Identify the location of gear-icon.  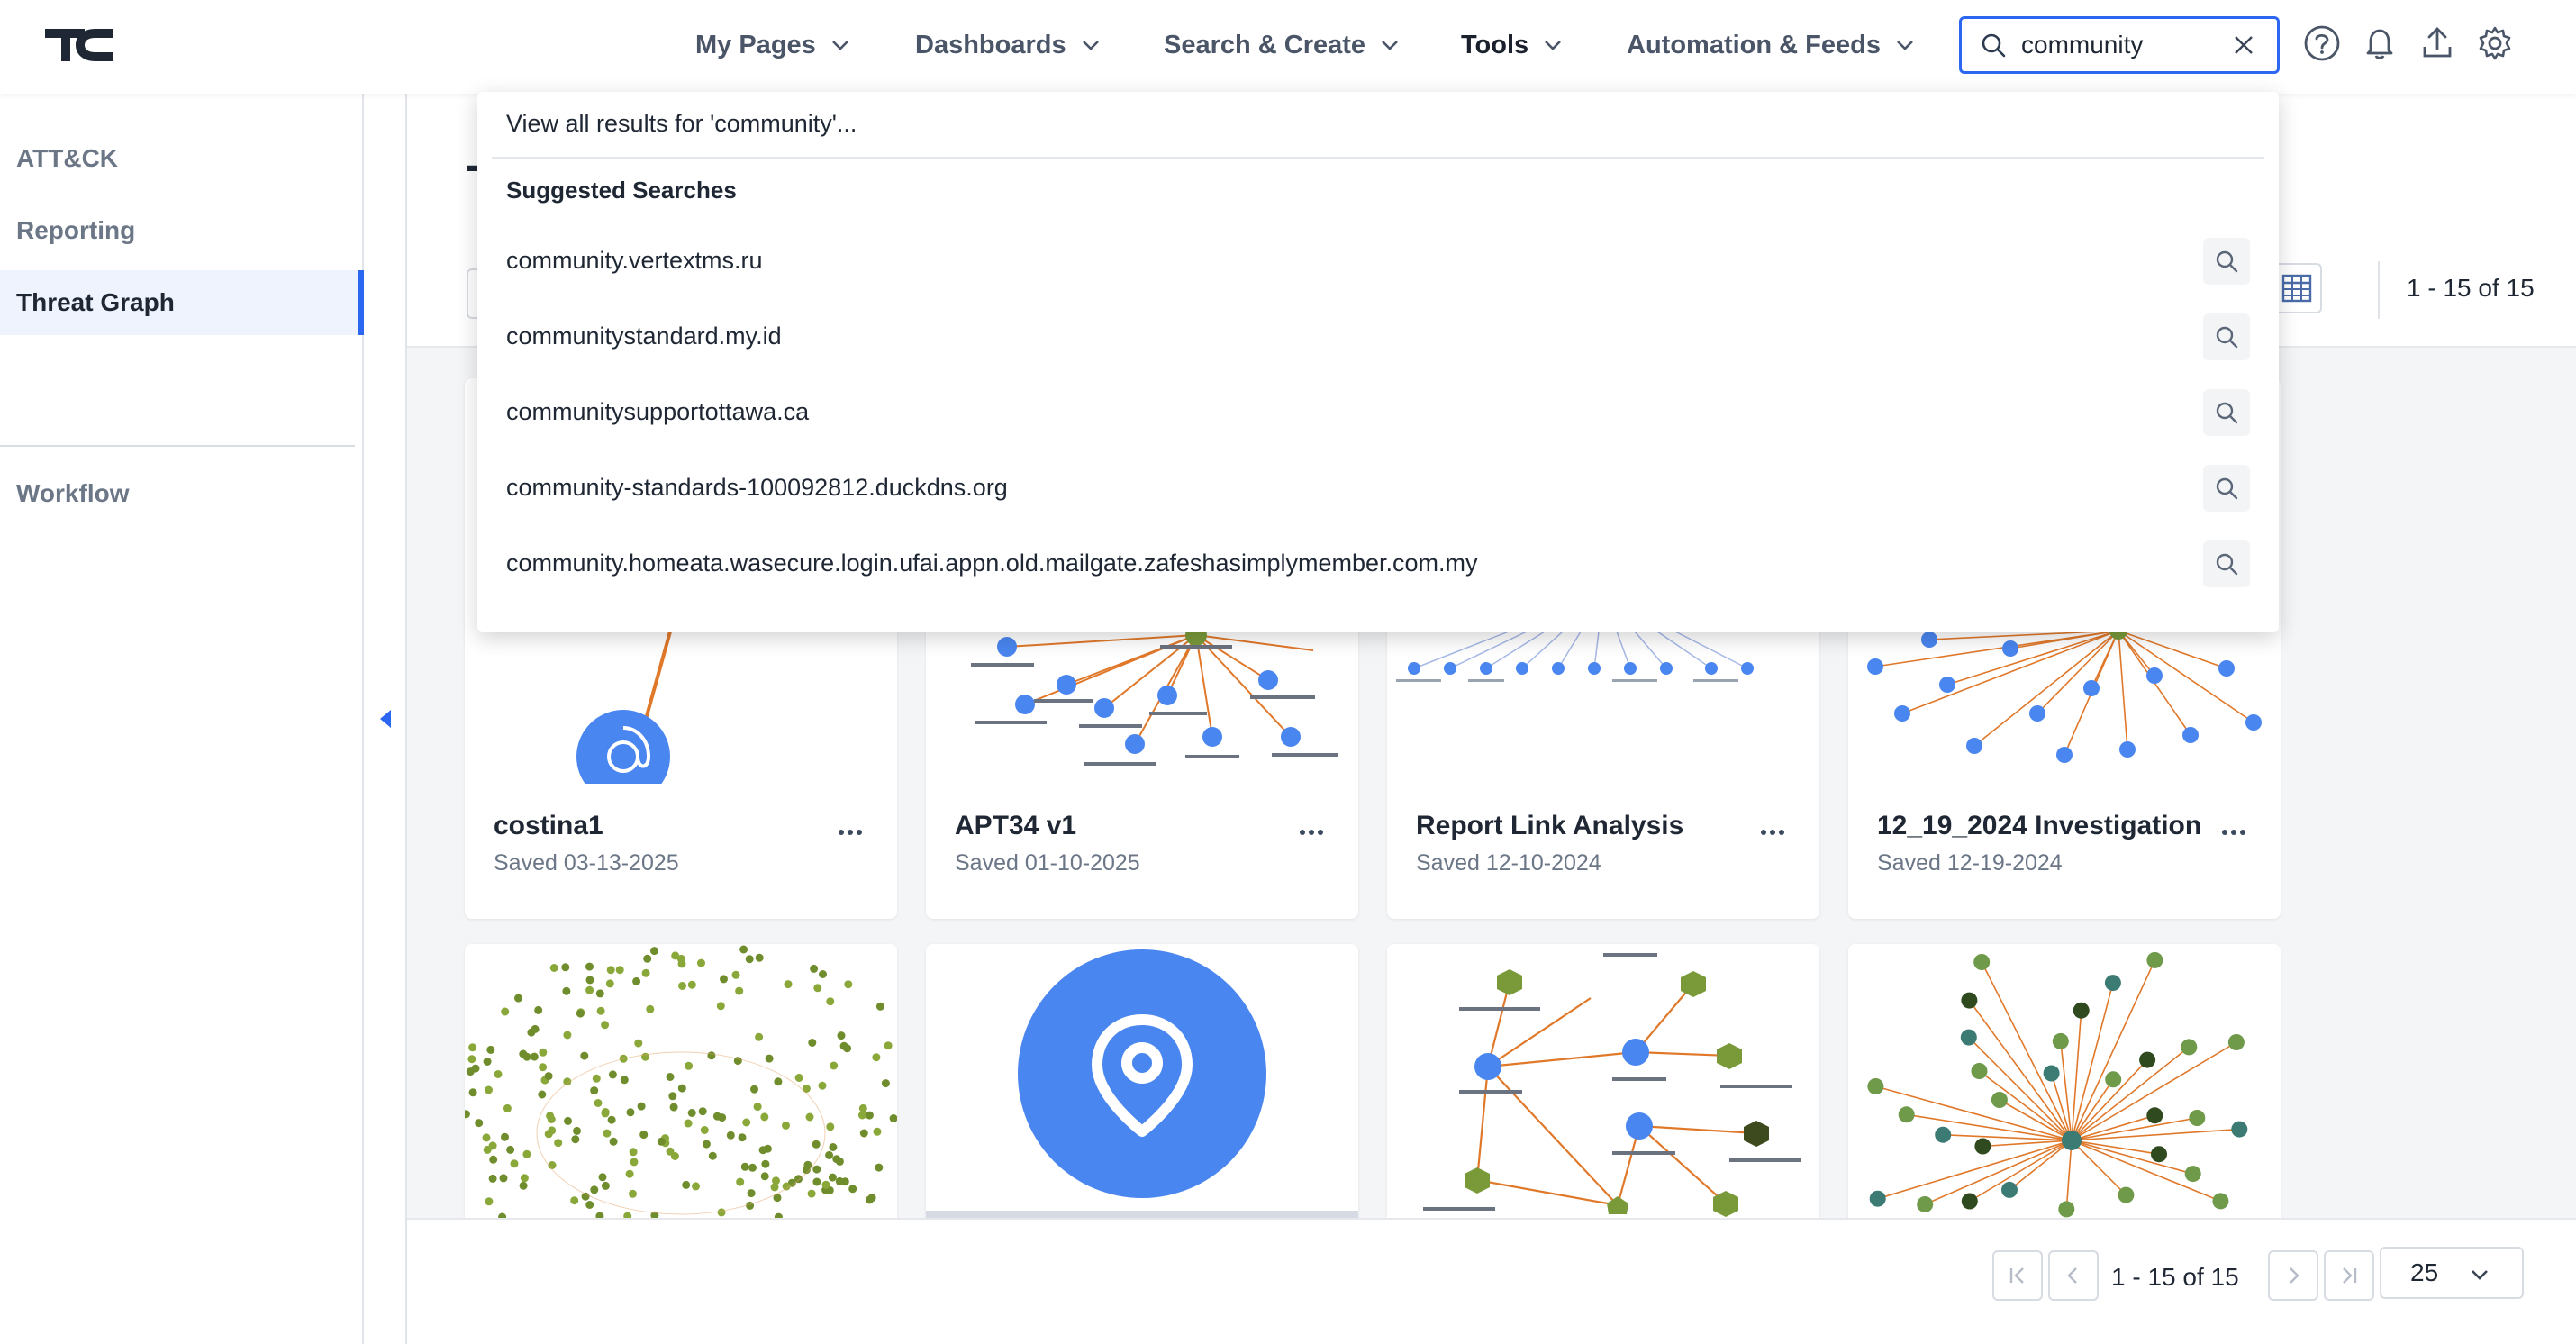
(2495, 43).